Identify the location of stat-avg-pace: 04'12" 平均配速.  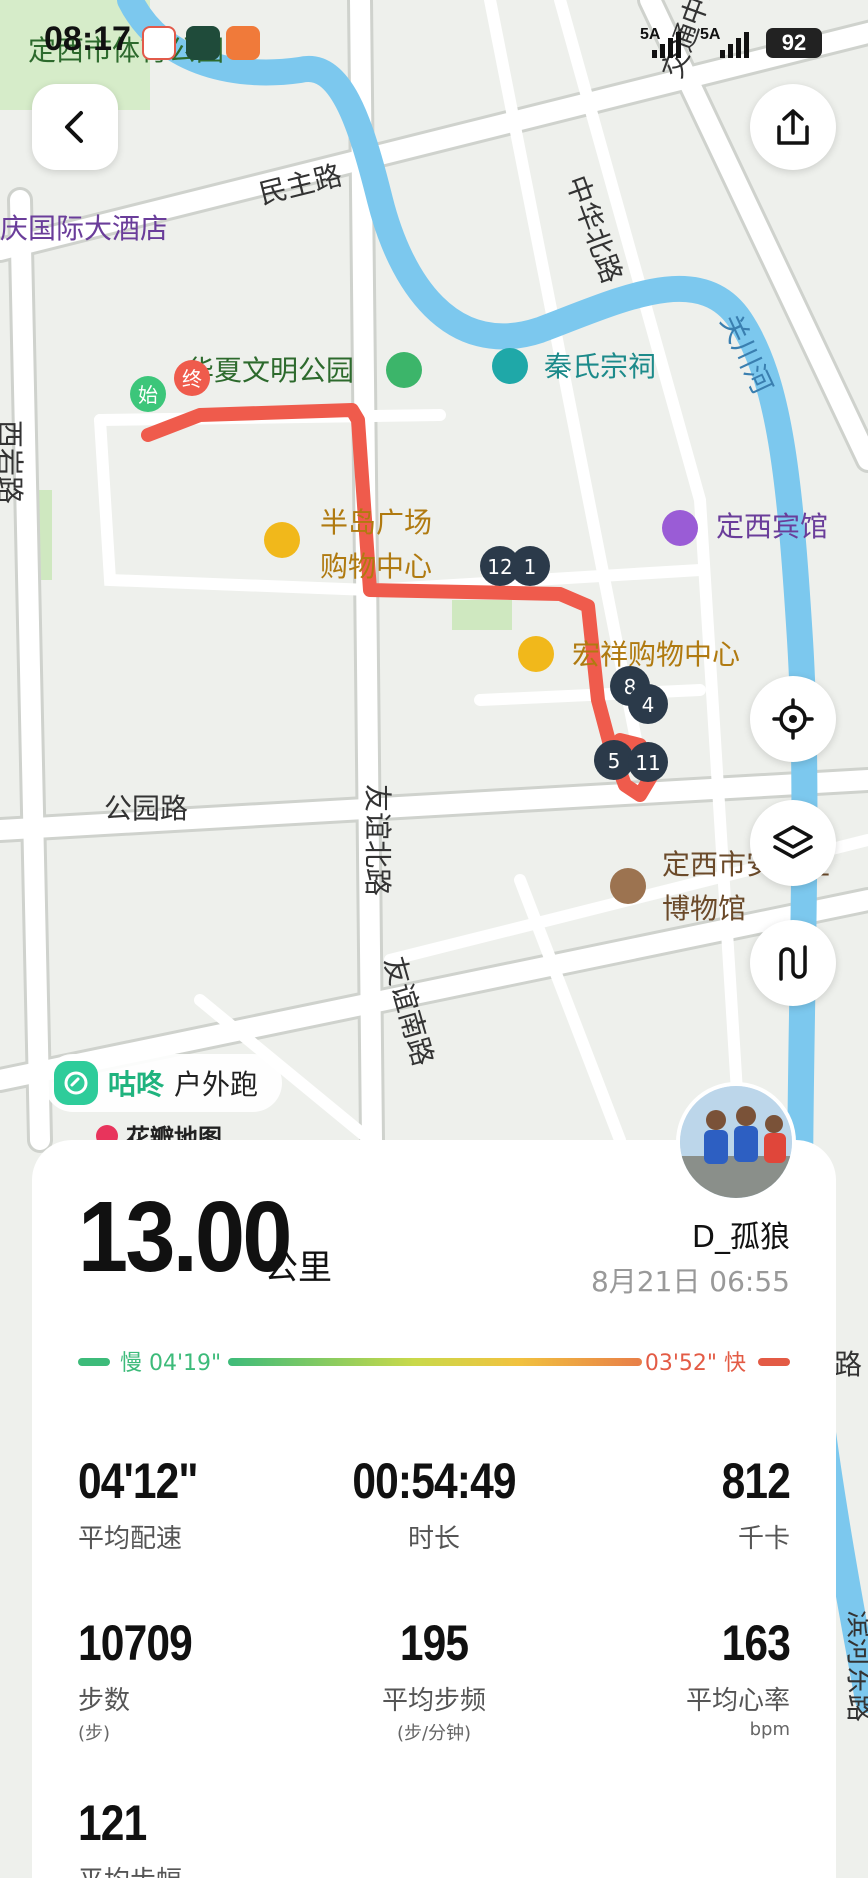
(138, 1503).